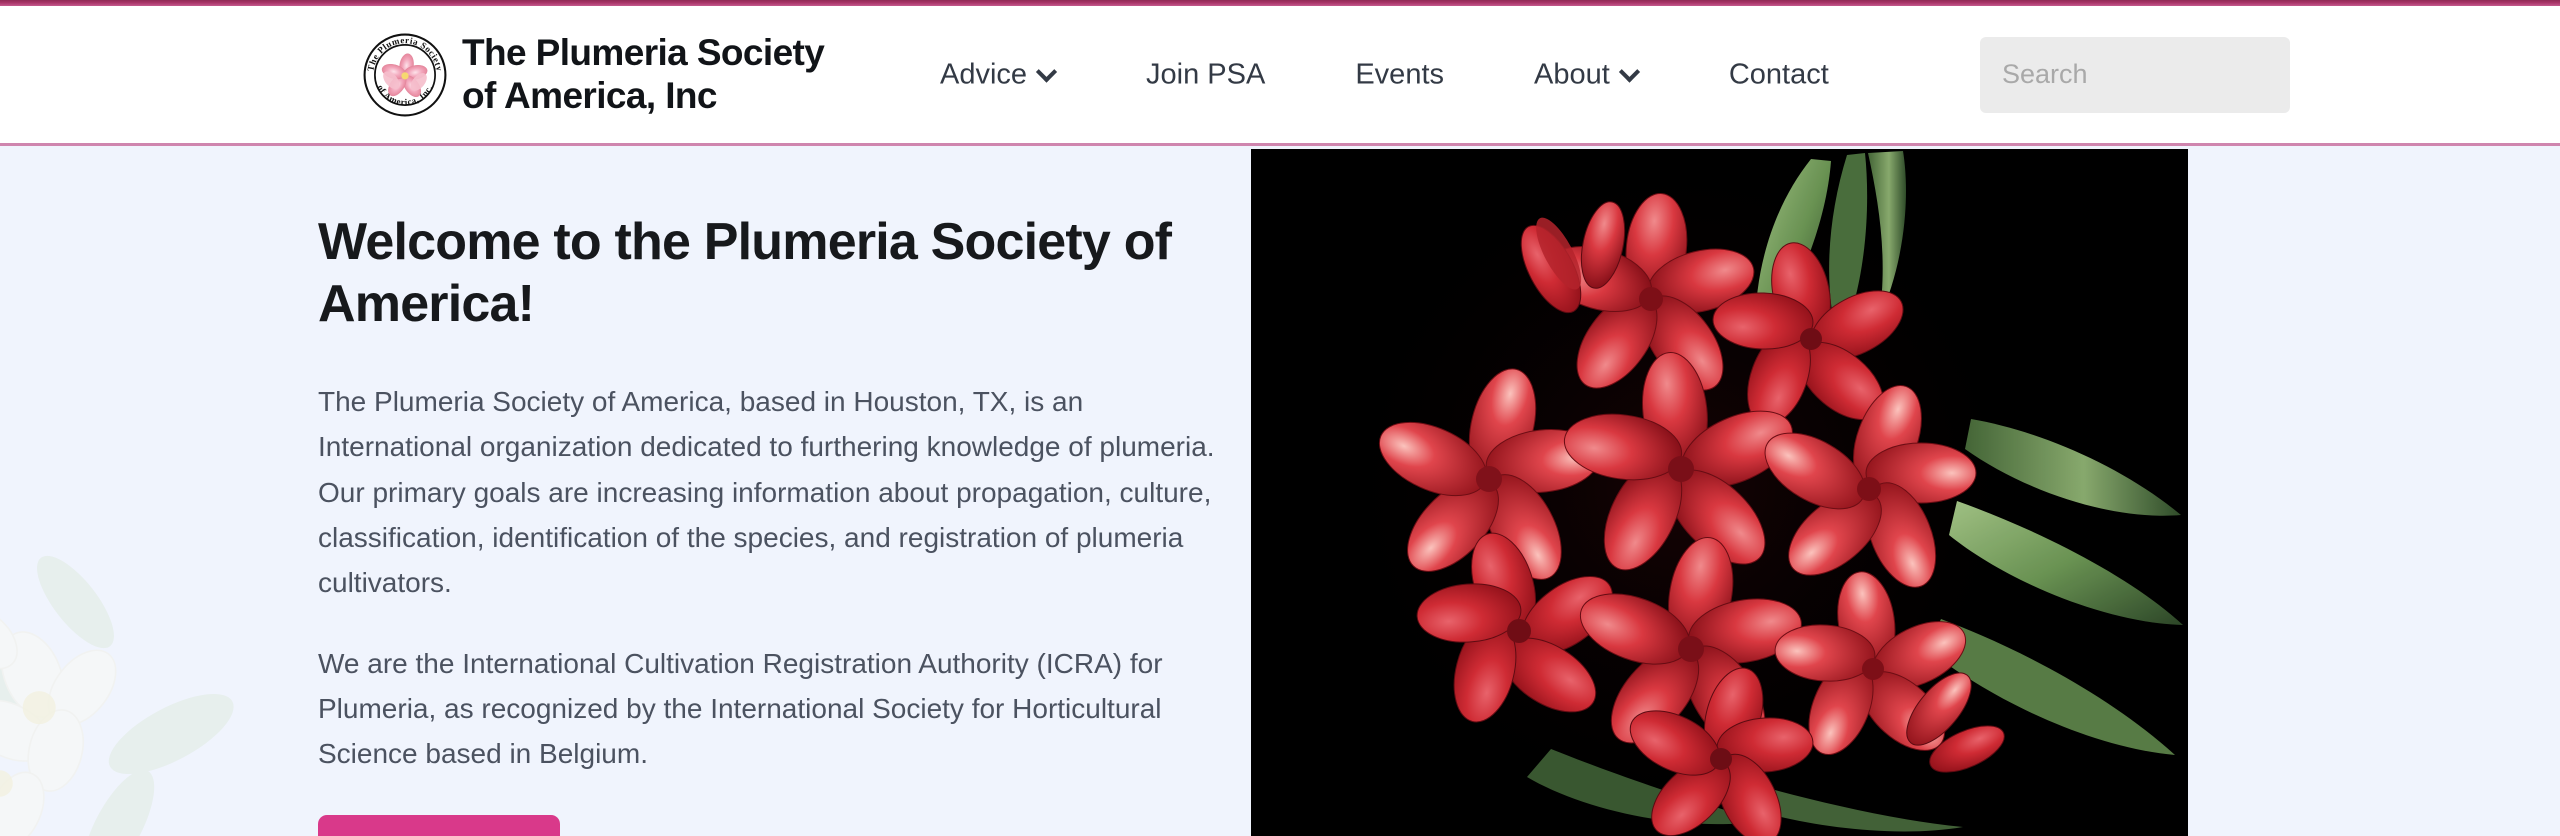 The image size is (2560, 836). I want to click on nav-item-advice: Advice, so click(998, 74).